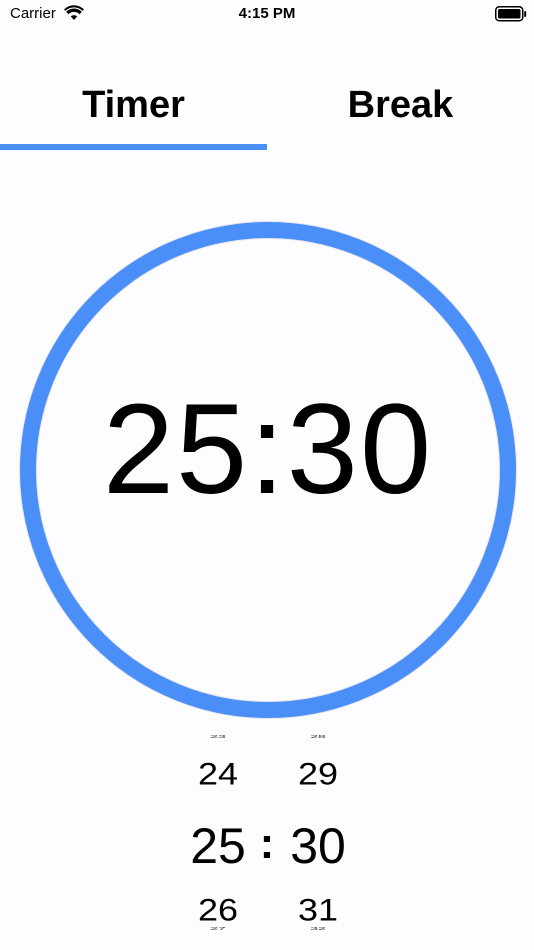 The height and width of the screenshot is (950, 534). I want to click on seconds-wheel: 28 29 30 31 32, so click(318, 834).